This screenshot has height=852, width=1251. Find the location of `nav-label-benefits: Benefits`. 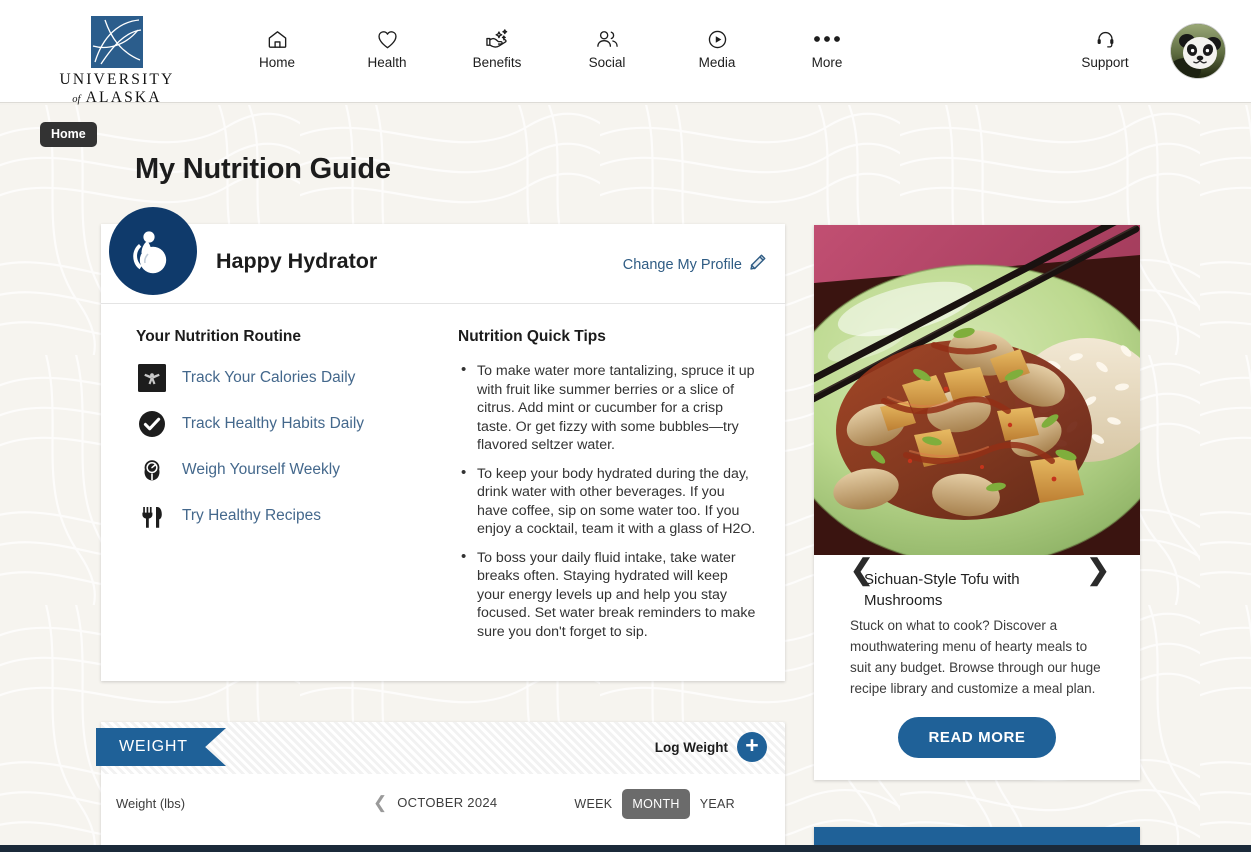

nav-label-benefits: Benefits is located at coordinates (497, 62).